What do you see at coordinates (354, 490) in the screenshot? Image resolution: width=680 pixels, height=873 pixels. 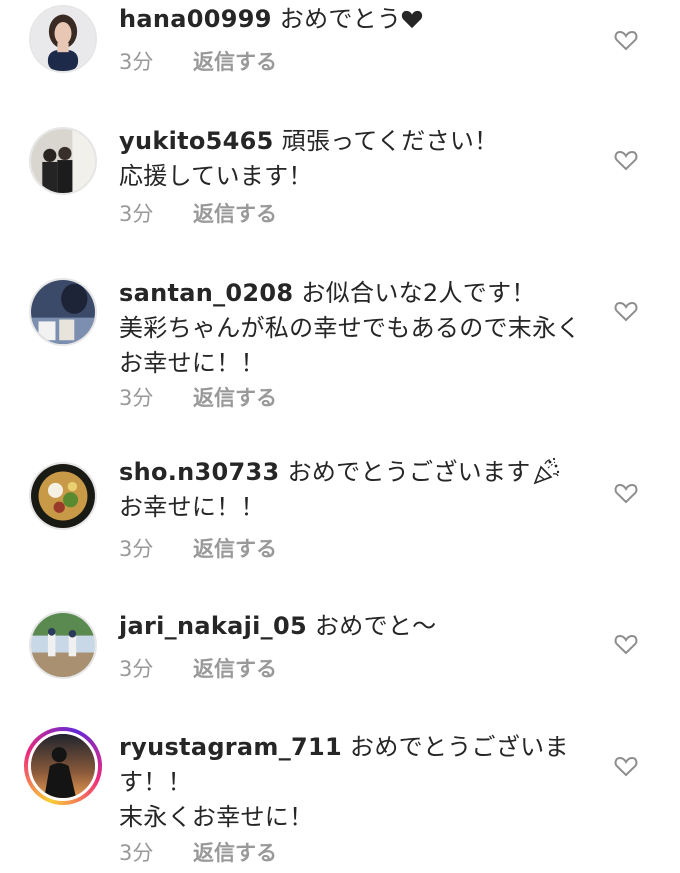 I see `comment-body: sho.n30733 おめでとうございます お幸せに！！` at bounding box center [354, 490].